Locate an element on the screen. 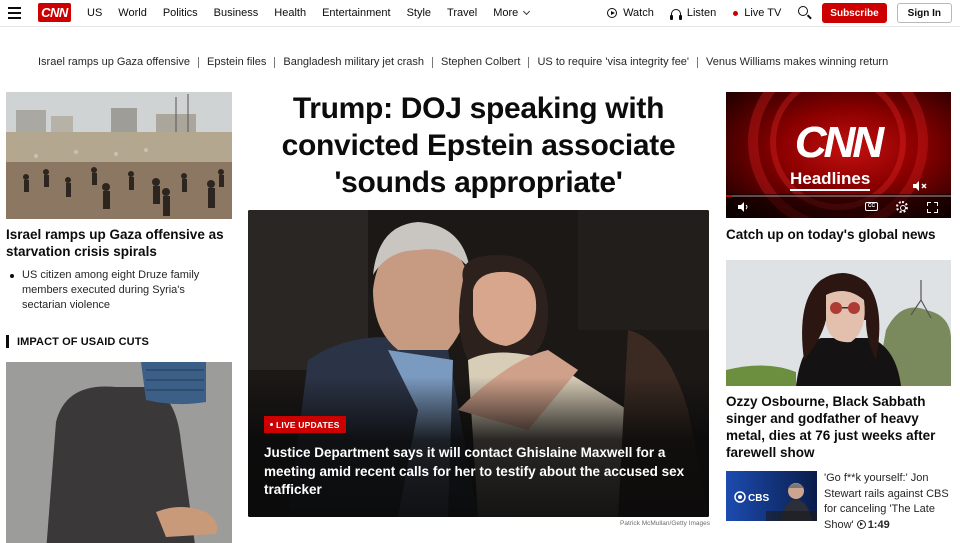 Image resolution: width=960 pixels, height=543 pixels. video-progress is located at coordinates (838, 196).